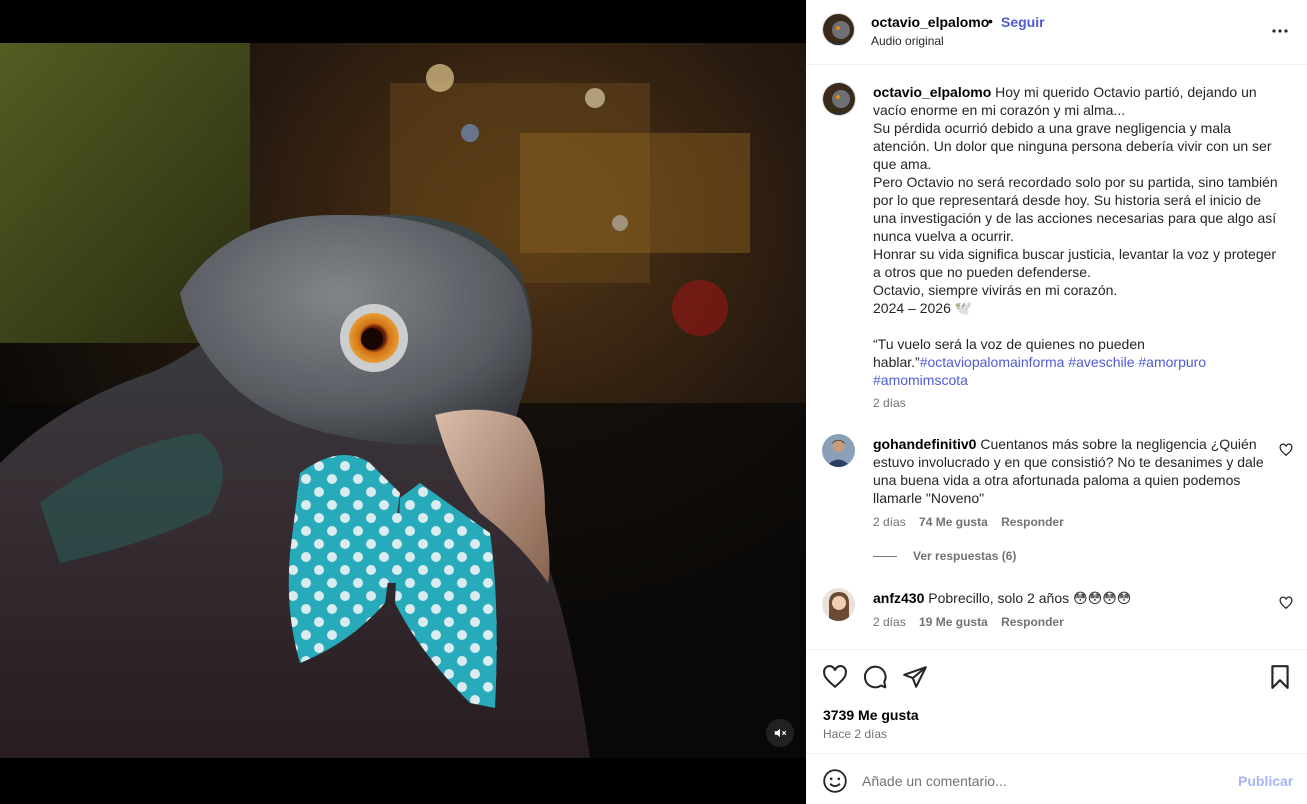 The height and width of the screenshot is (804, 1307). I want to click on like-button, so click(835, 677).